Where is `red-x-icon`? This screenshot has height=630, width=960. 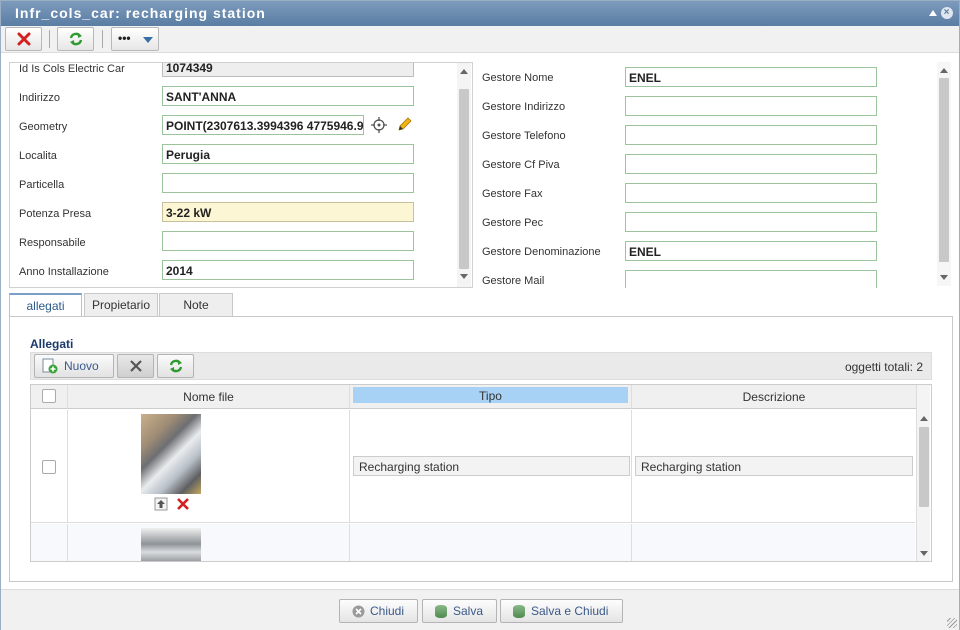
red-x-icon is located at coordinates (23, 39).